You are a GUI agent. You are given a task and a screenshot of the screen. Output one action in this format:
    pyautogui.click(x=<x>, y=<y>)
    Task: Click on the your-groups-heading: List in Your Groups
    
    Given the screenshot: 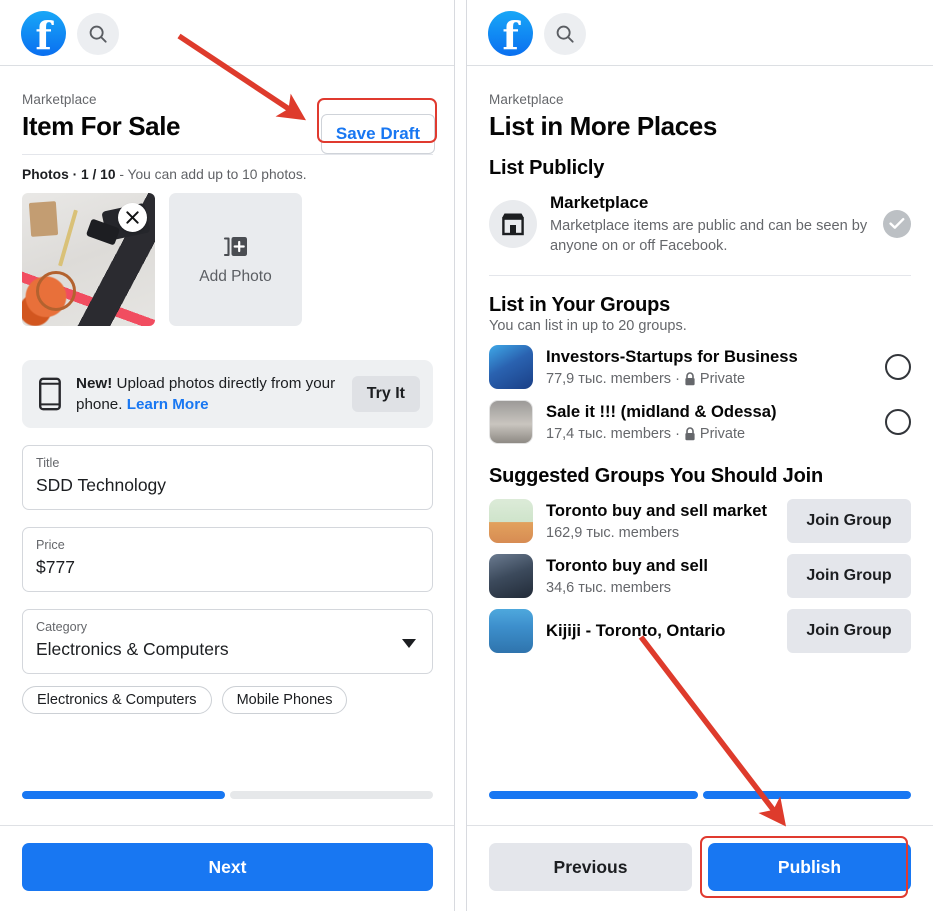 What is the action you would take?
    pyautogui.click(x=580, y=305)
    